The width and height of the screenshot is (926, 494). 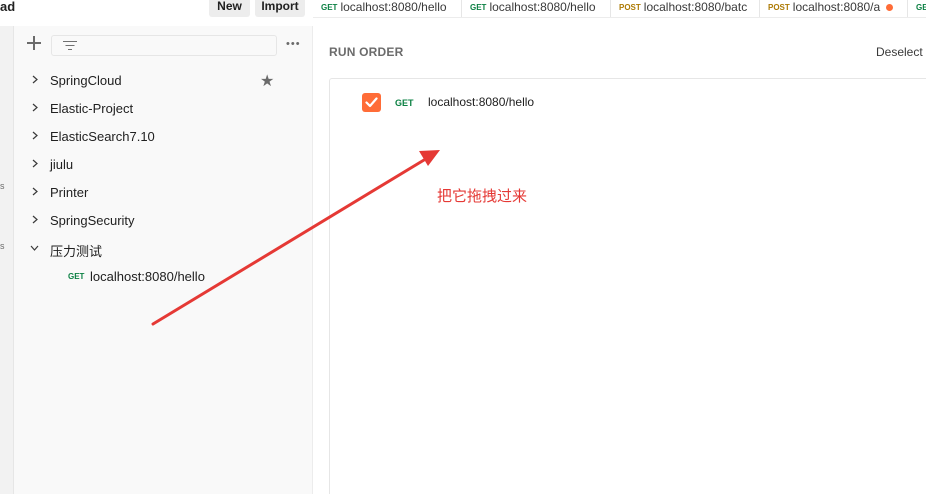 What do you see at coordinates (366, 52) in the screenshot?
I see `run-order-heading: RUN ORDER` at bounding box center [366, 52].